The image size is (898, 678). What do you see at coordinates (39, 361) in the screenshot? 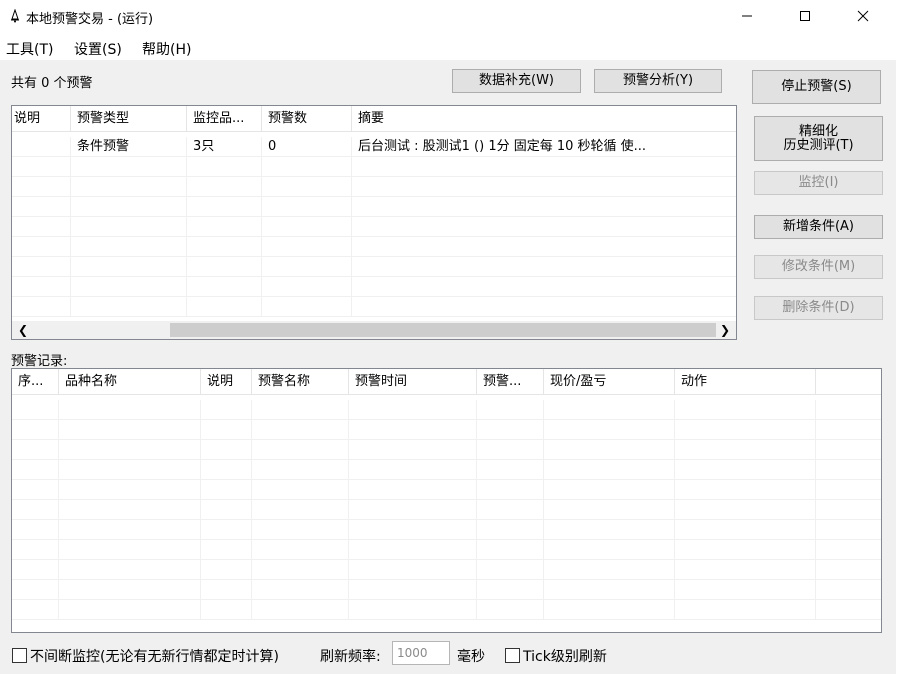
I see `records-label: 预警记录:` at bounding box center [39, 361].